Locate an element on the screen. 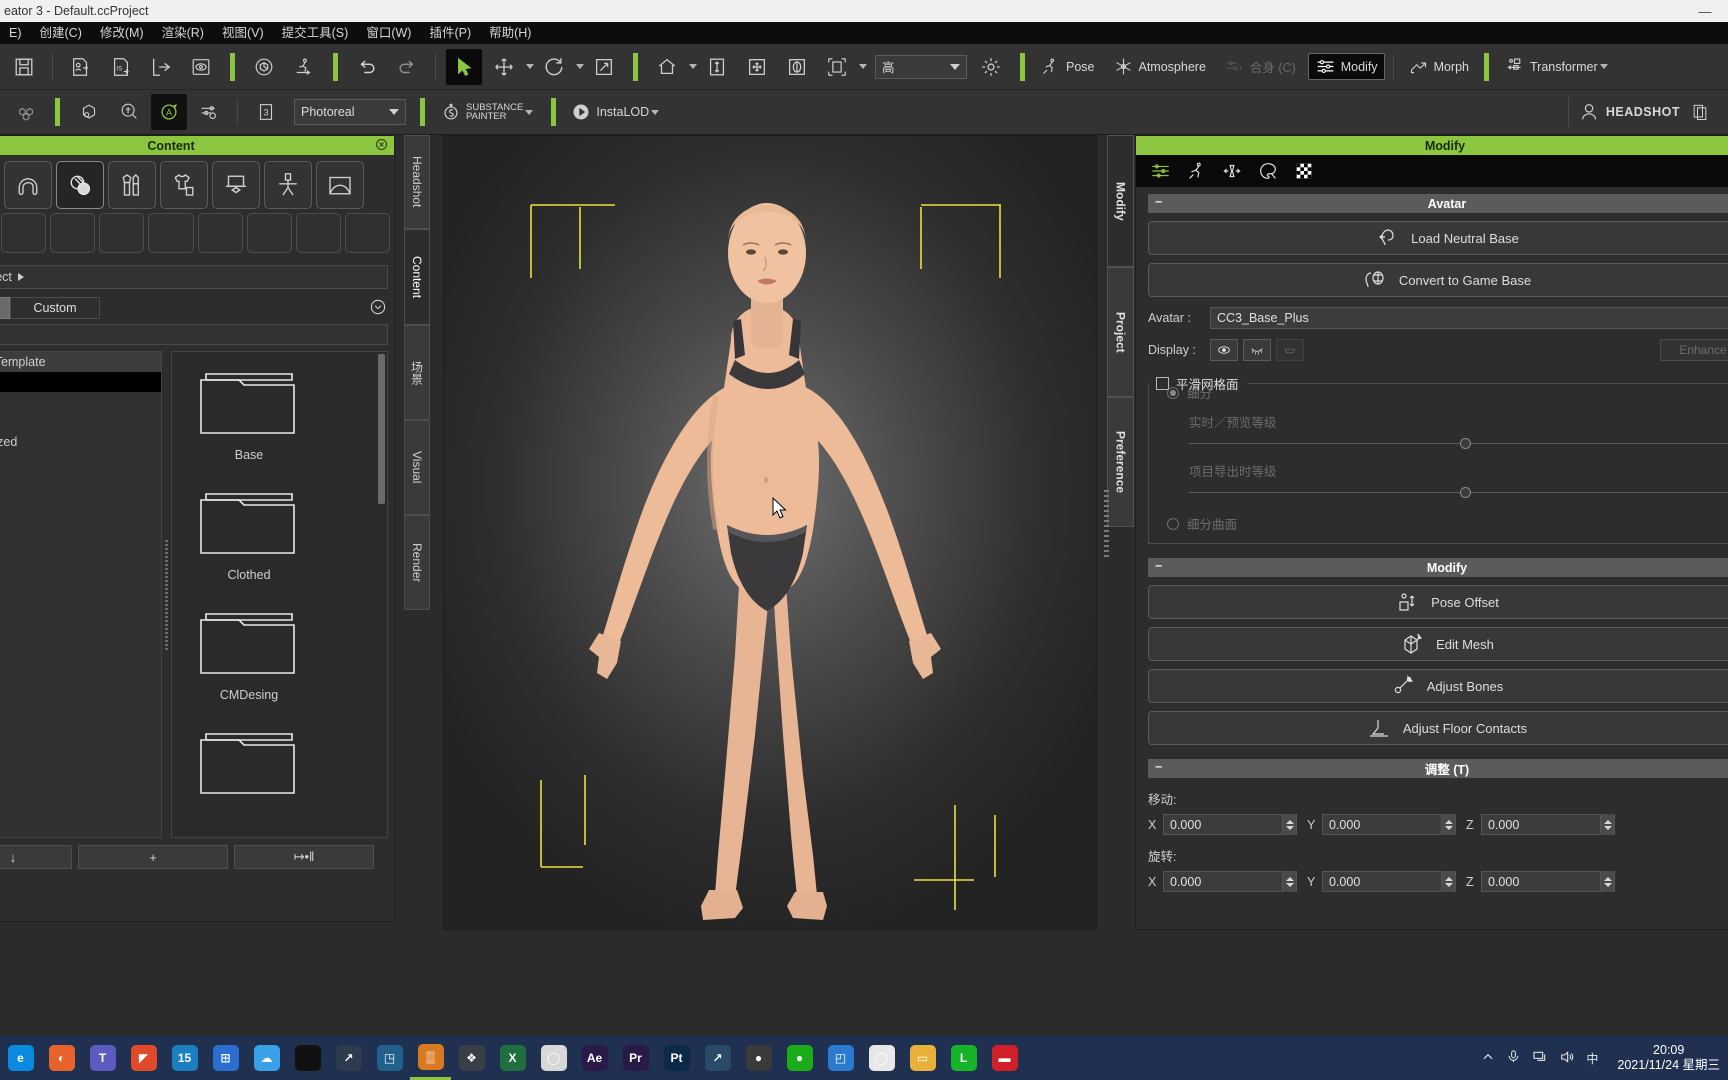 Image resolution: width=1728 pixels, height=1080 pixels. headshot-extra-icon is located at coordinates (1700, 112).